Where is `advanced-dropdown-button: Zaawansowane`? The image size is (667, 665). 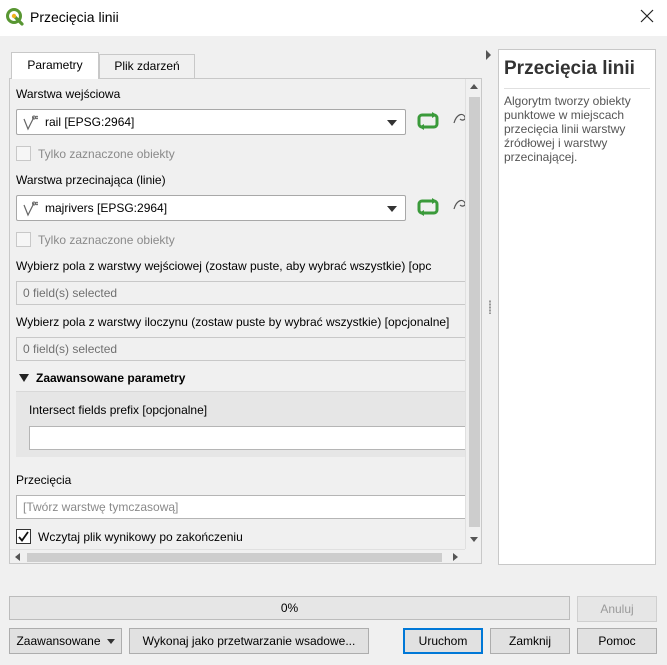
advanced-dropdown-button: Zaawansowane is located at coordinates (65, 641).